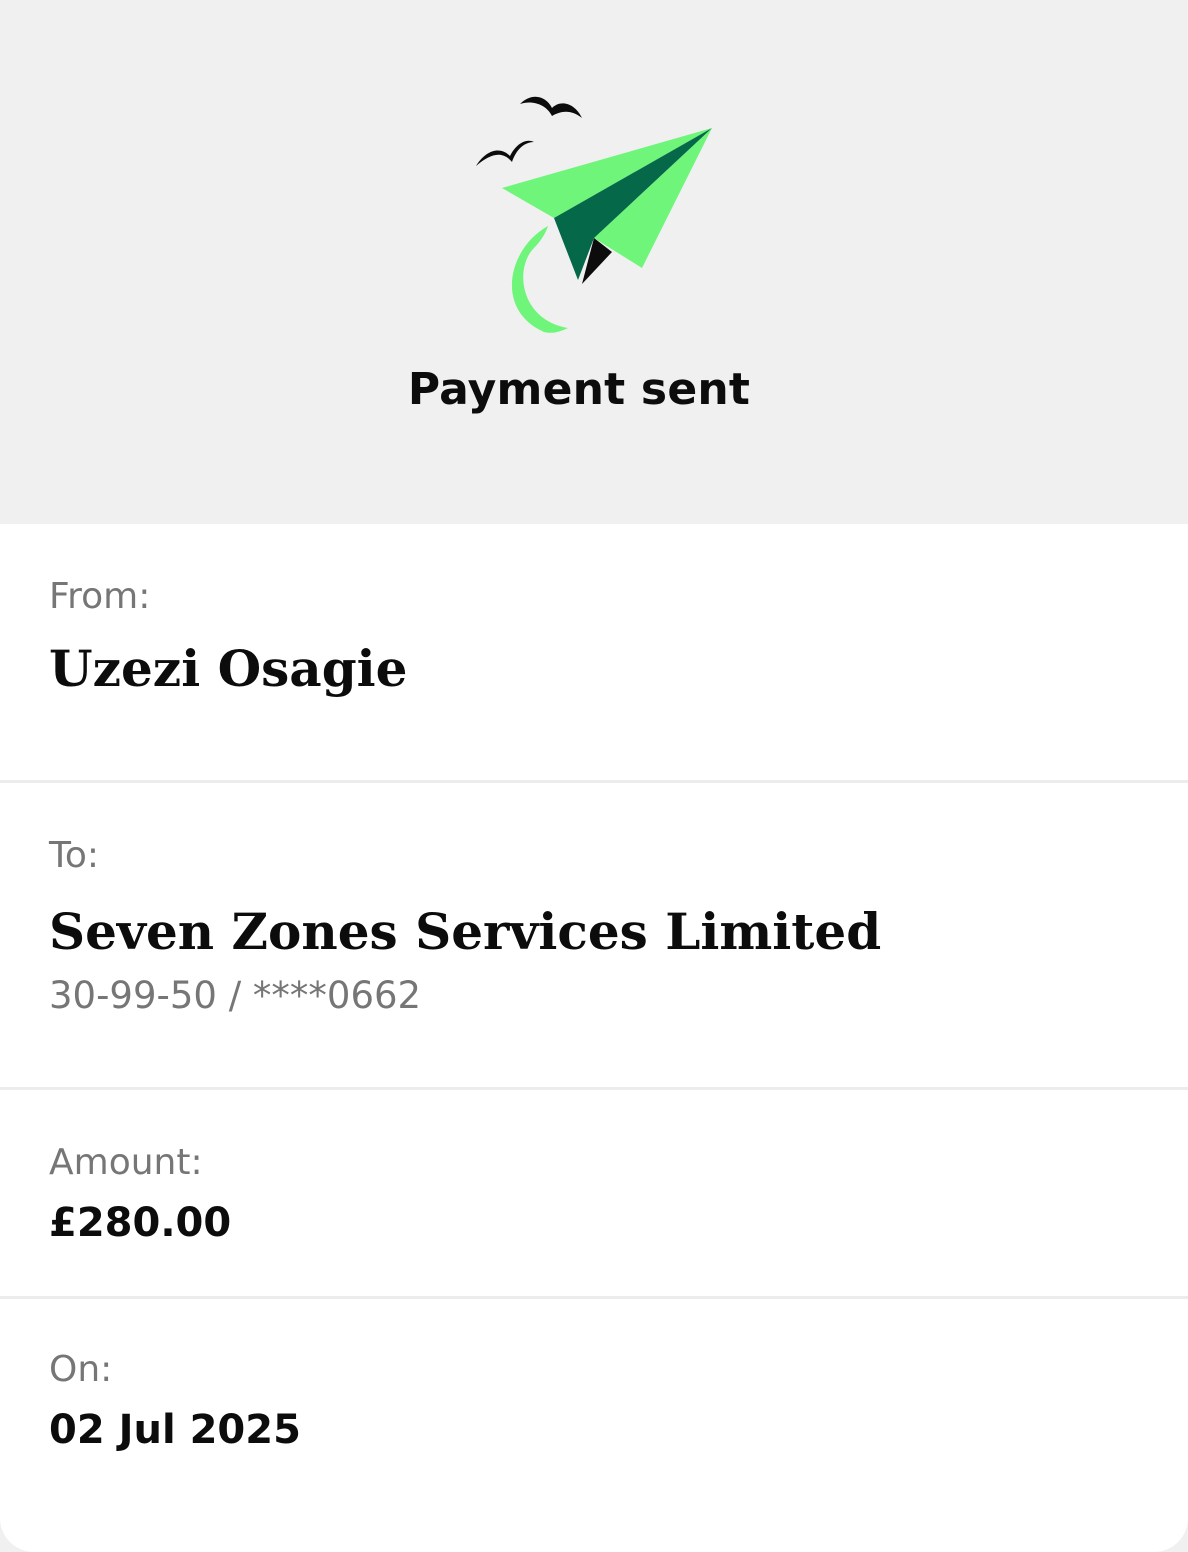  Describe the element at coordinates (100, 596) in the screenshot. I see `from-label: From:` at that location.